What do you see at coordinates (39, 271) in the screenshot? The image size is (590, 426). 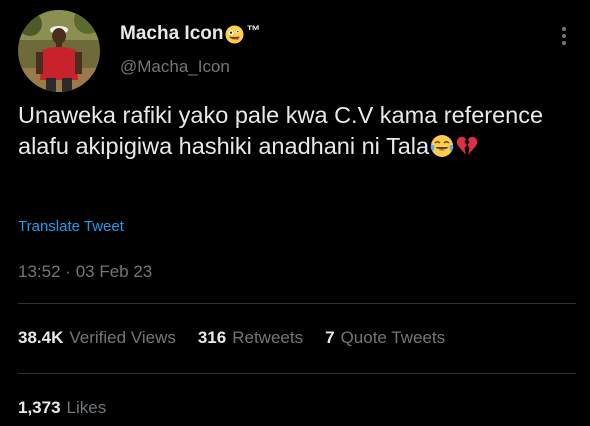 I see `tweet-time: 13:52` at bounding box center [39, 271].